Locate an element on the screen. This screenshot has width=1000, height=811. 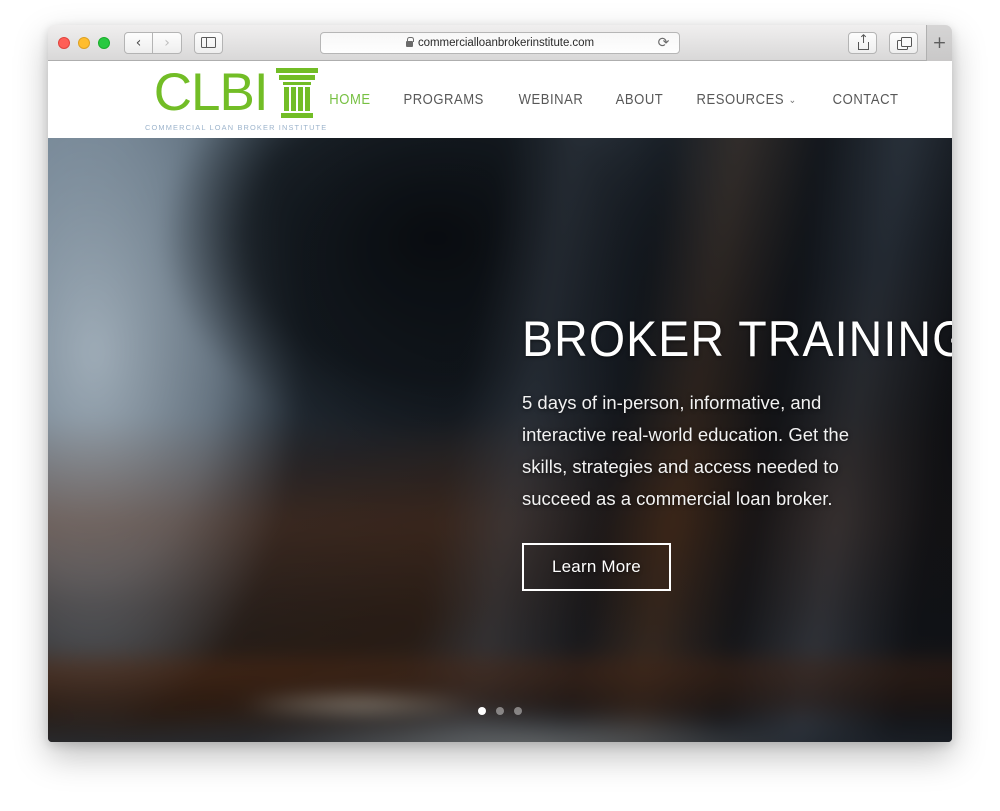
url-text: commercialloanbrokerinstitute.com is located at coordinates (506, 42).